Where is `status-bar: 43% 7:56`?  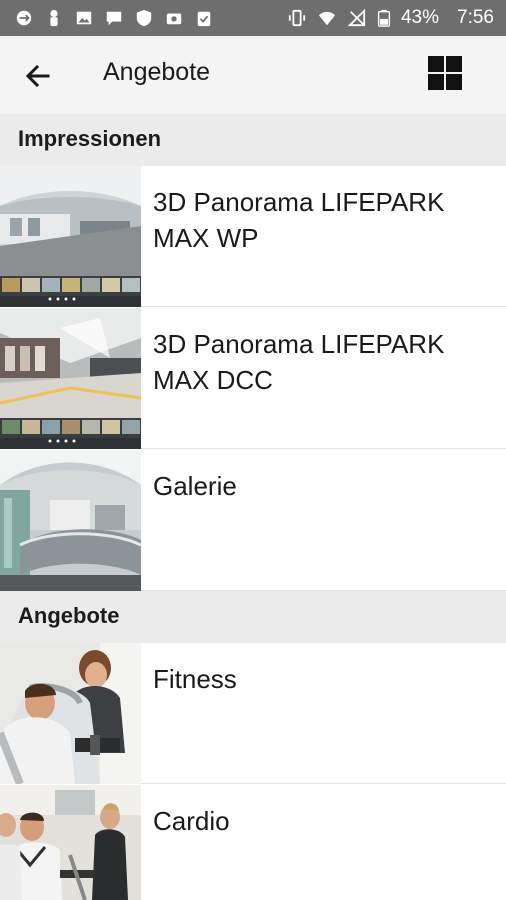
status-bar: 43% 7:56 is located at coordinates (253, 18).